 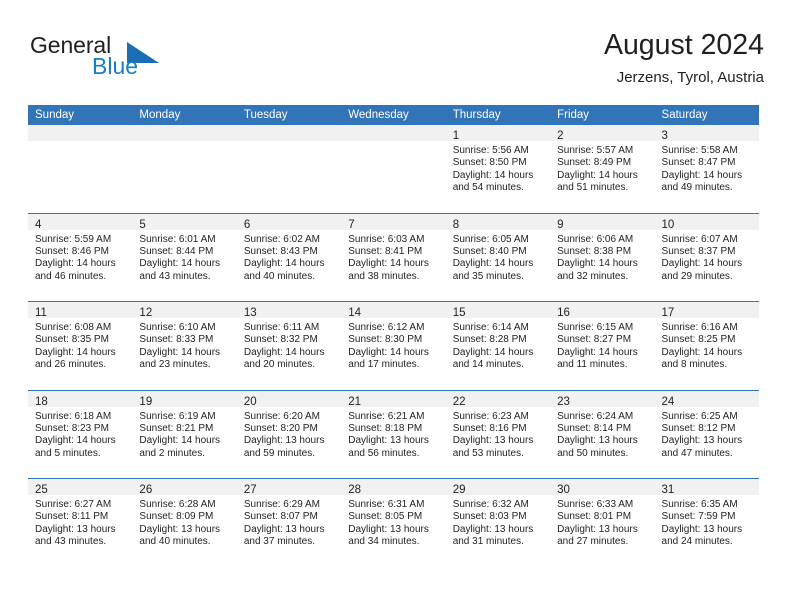 I want to click on sunset-text: Sunset: 8:47 PM, so click(x=698, y=163).